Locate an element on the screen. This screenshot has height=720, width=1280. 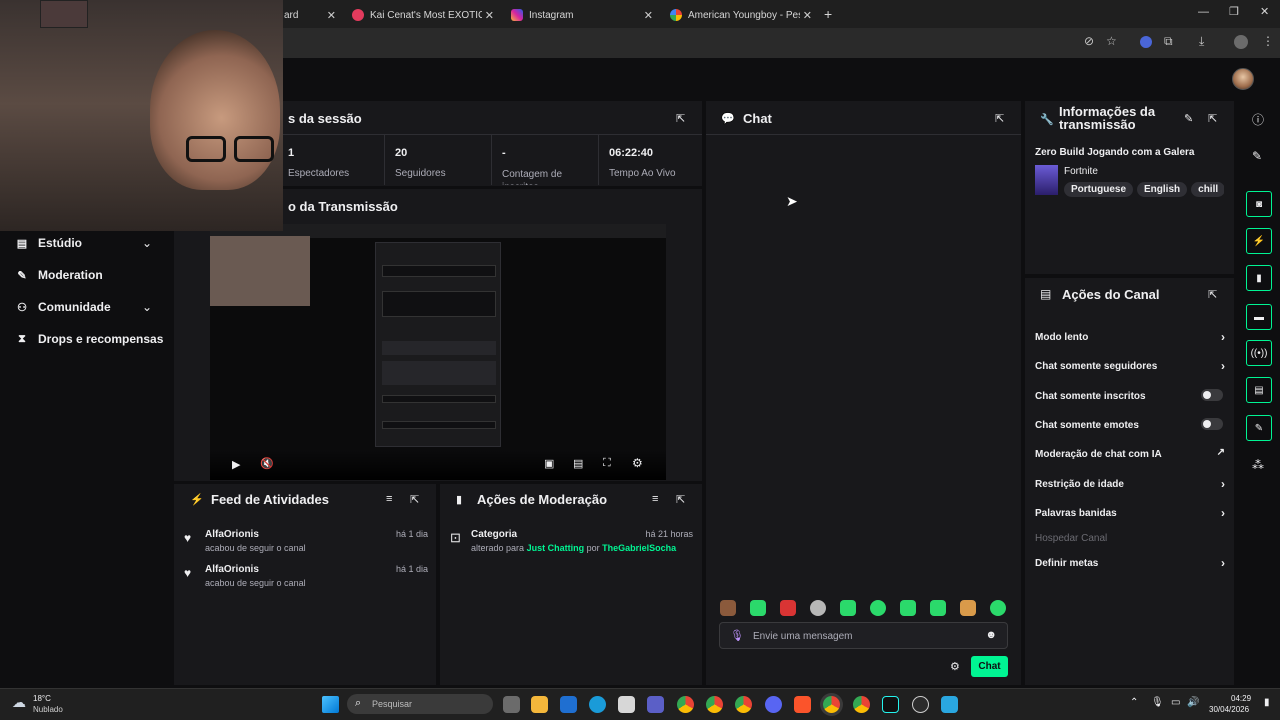
settings-gear-icon: ⚙ is located at coordinates (637, 463).